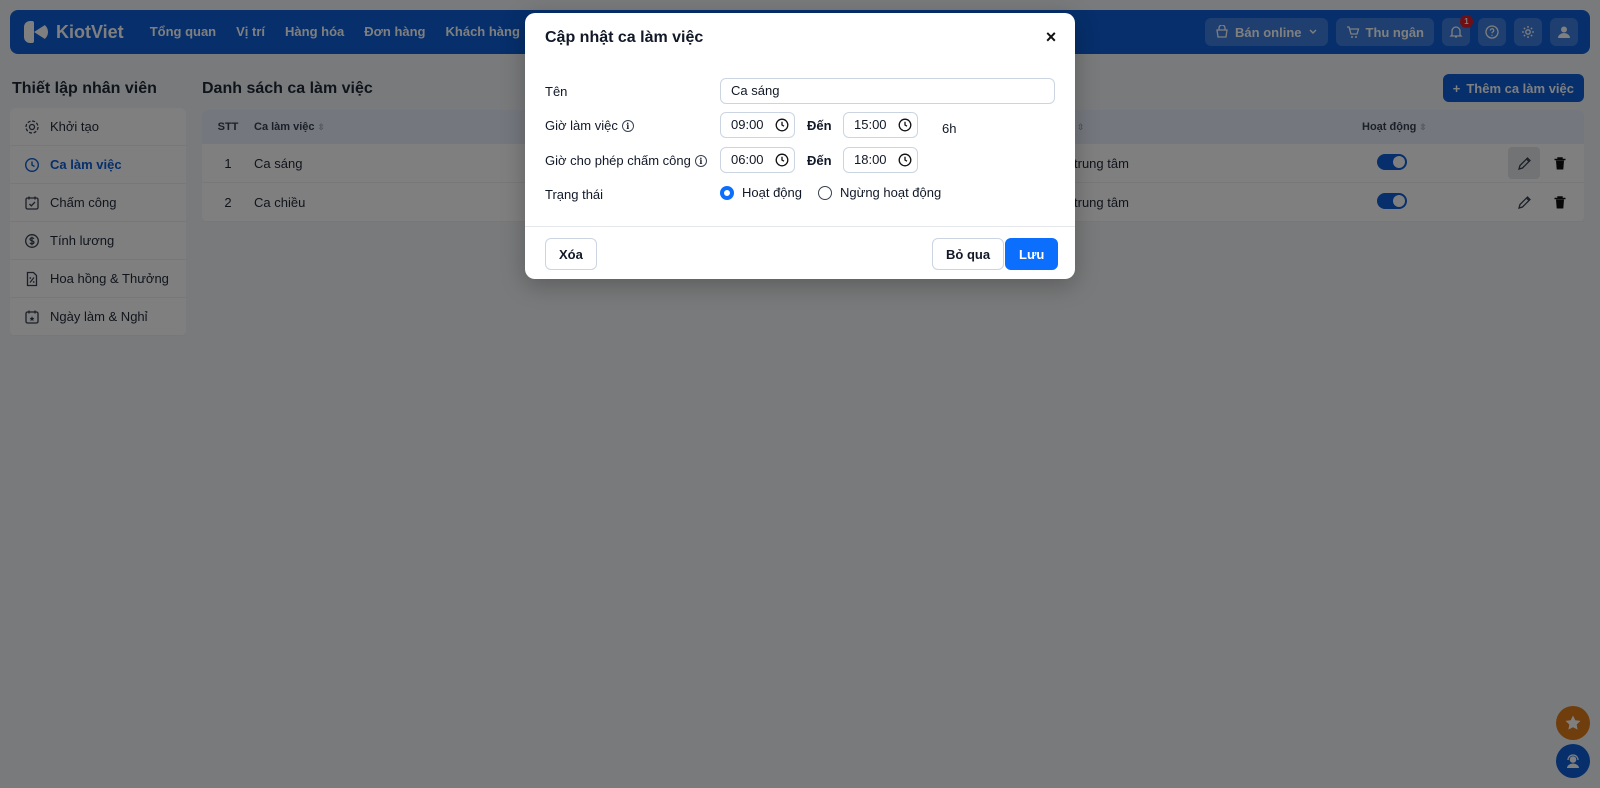 The height and width of the screenshot is (788, 1600). What do you see at coordinates (618, 160) in the screenshot?
I see `checkin-hours-label-text: Giờ cho phép chấm công` at bounding box center [618, 160].